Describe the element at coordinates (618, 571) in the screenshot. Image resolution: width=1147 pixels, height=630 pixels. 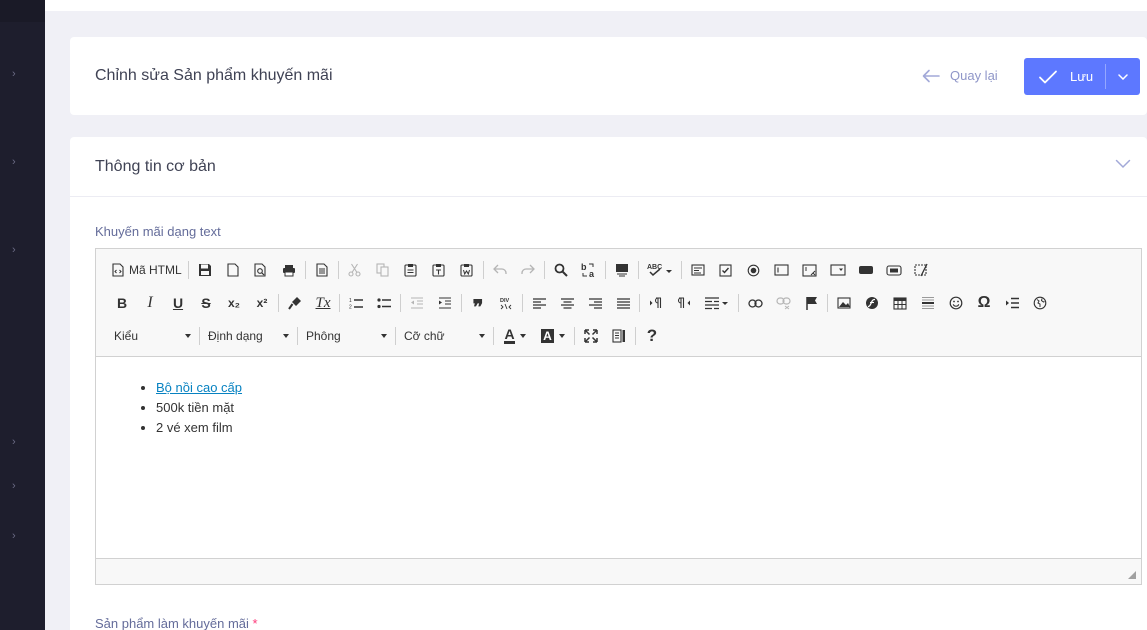
I see `editor-footer` at that location.